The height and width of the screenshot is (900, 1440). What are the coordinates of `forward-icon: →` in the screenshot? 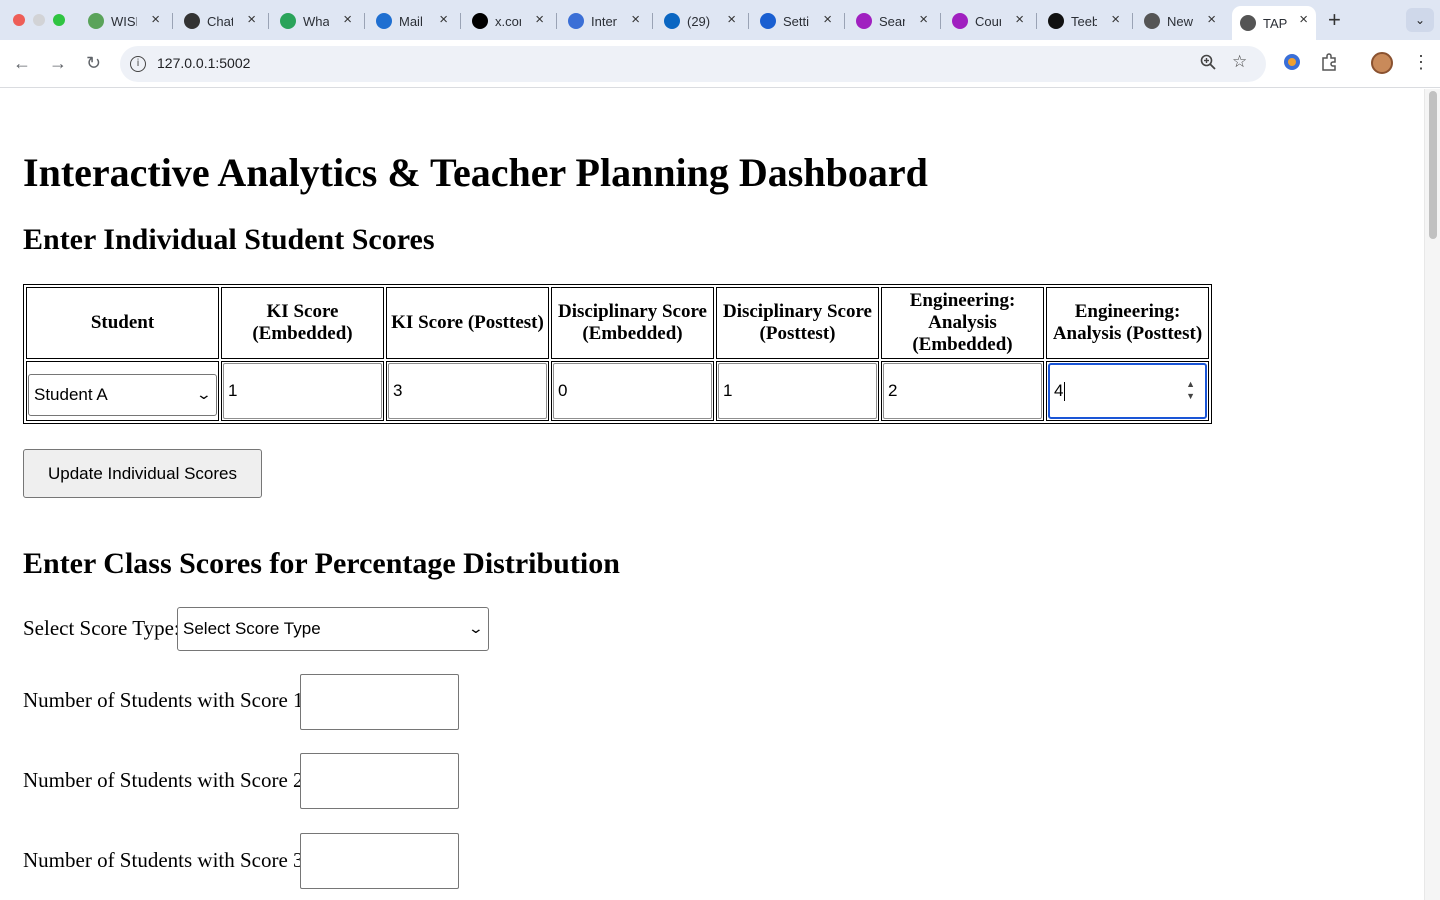 It's located at (58, 63).